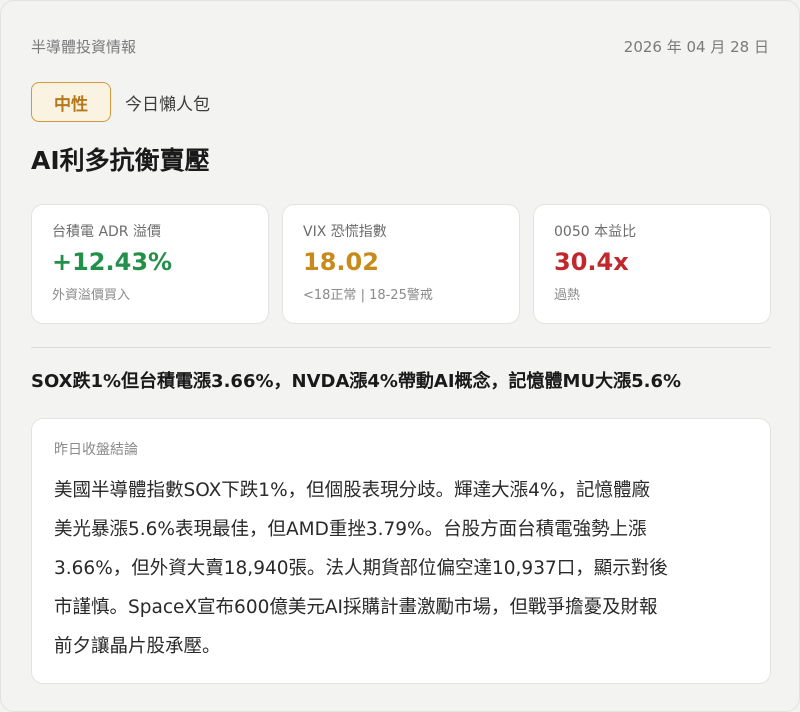  I want to click on digest-subtitle: 今日懶人包, so click(167, 104).